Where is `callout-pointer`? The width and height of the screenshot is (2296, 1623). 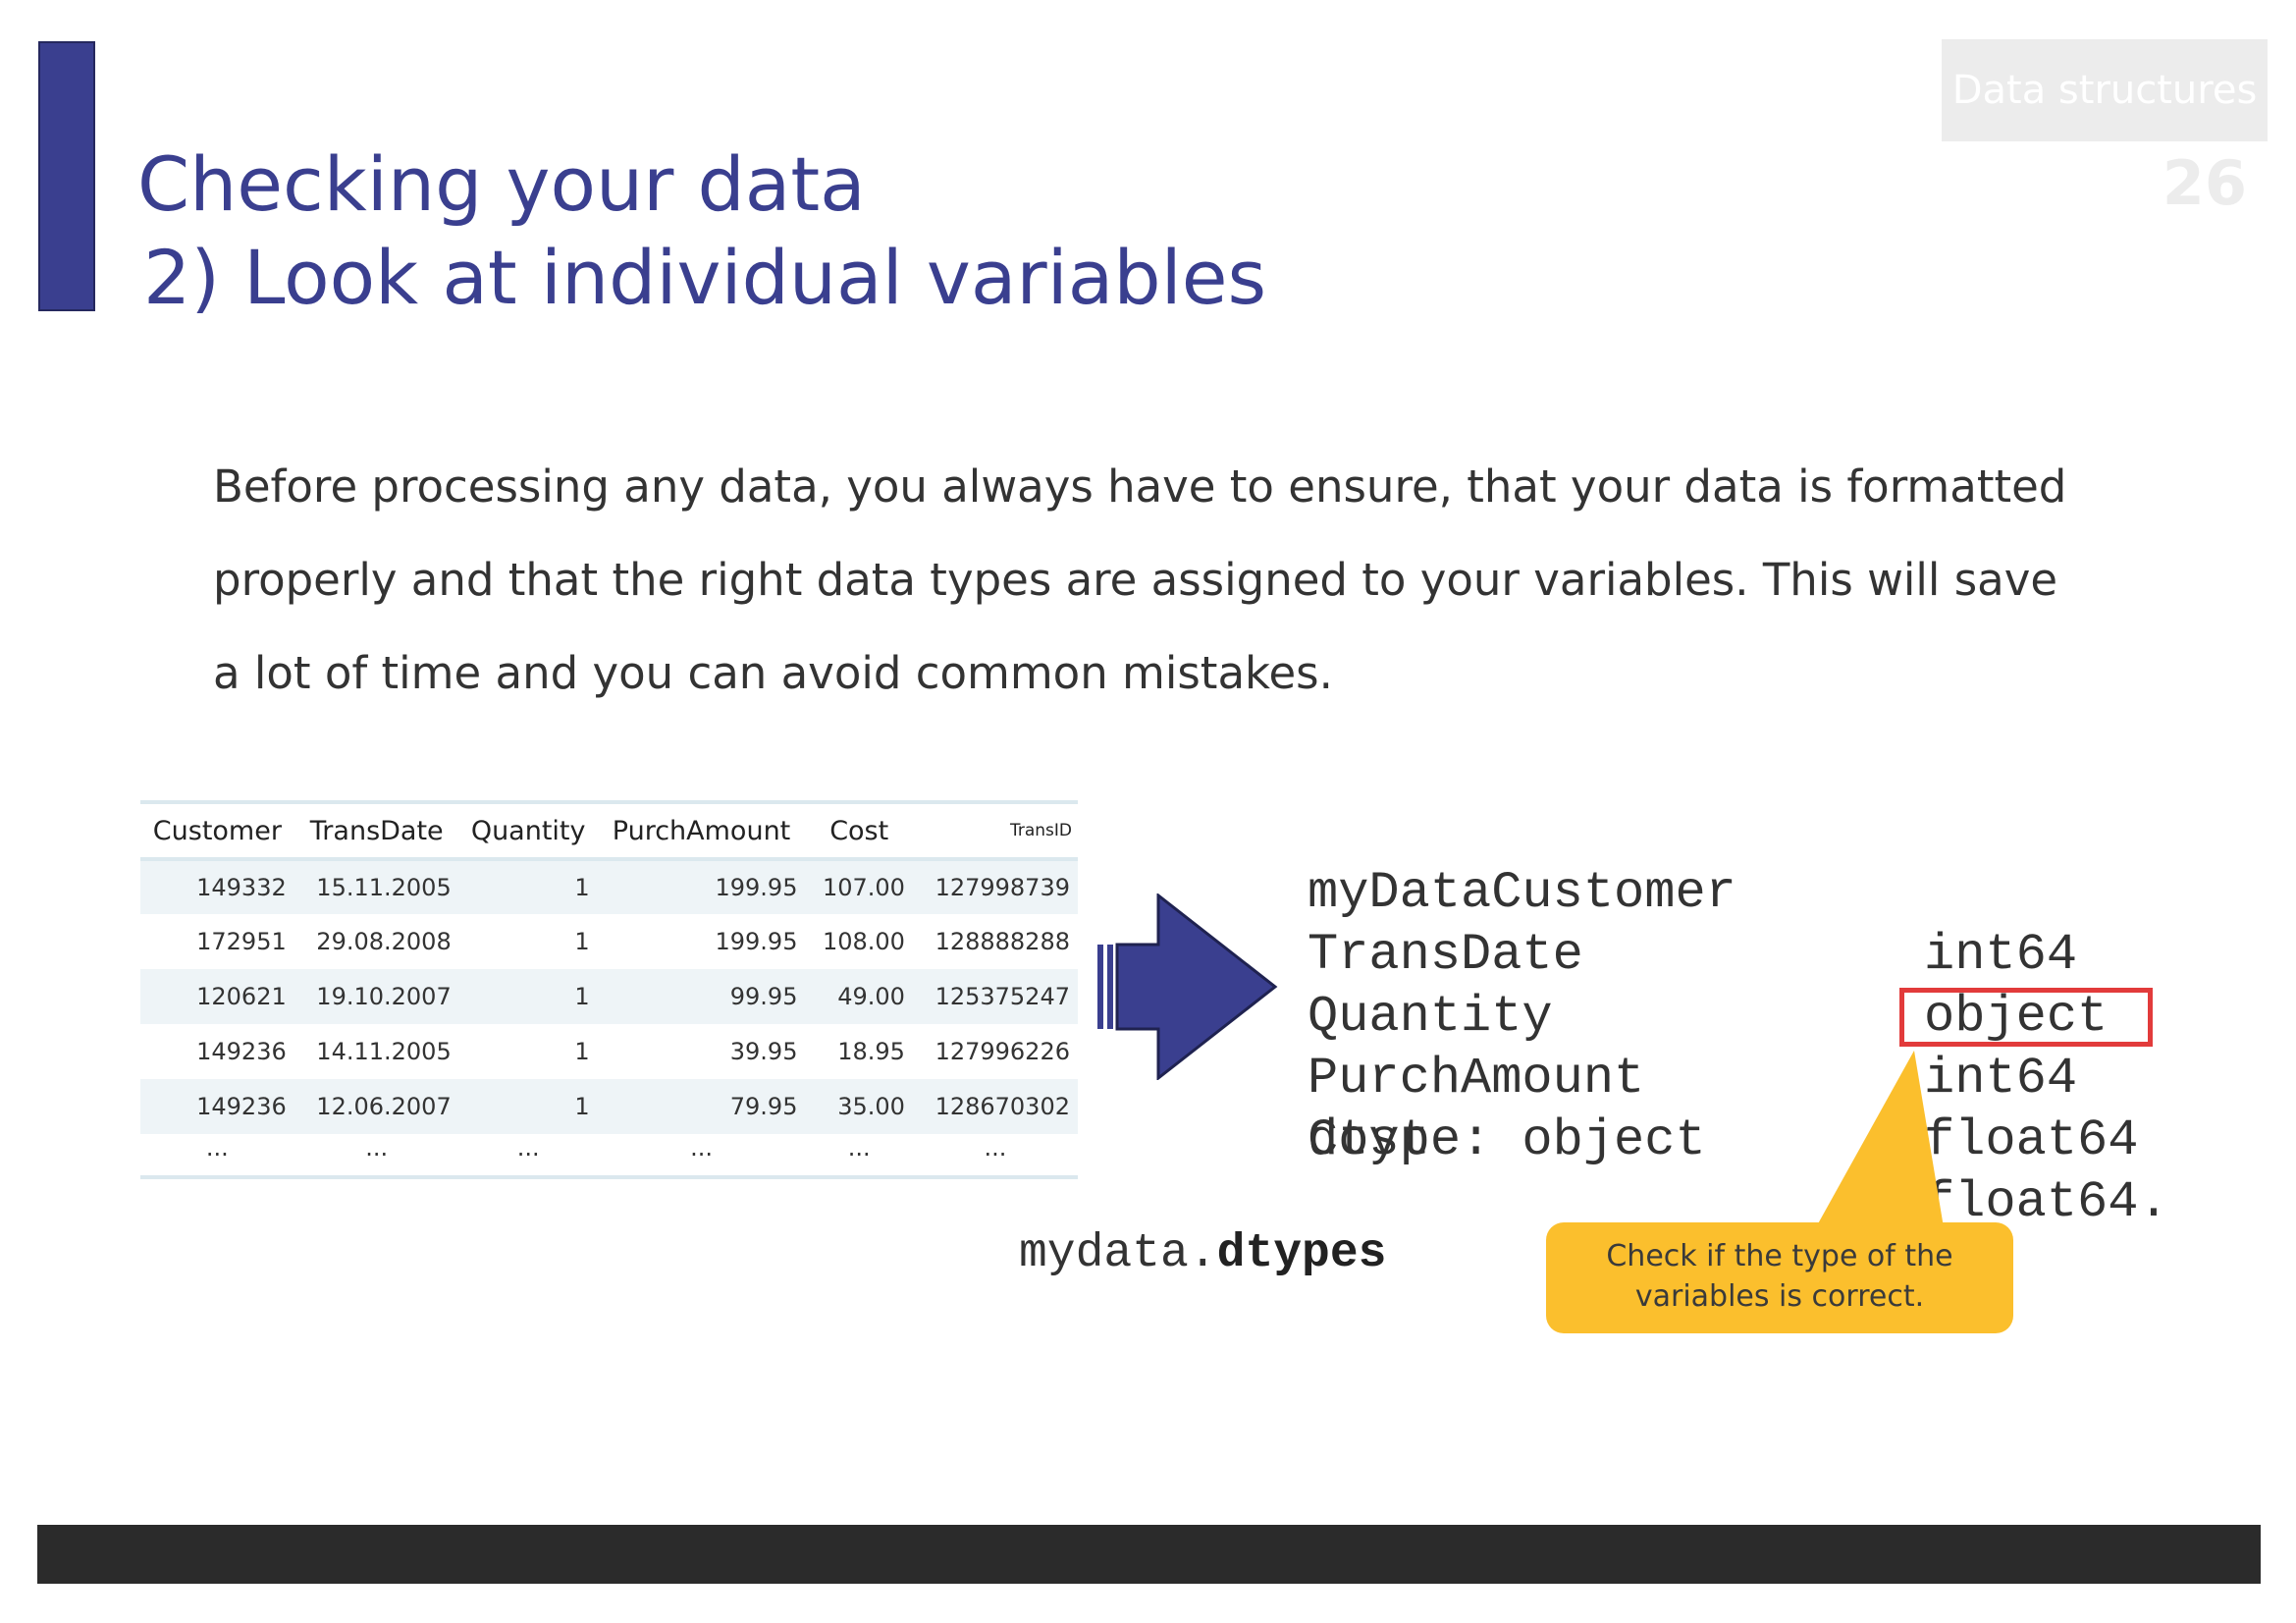
callout-pointer is located at coordinates (1880, 1139).